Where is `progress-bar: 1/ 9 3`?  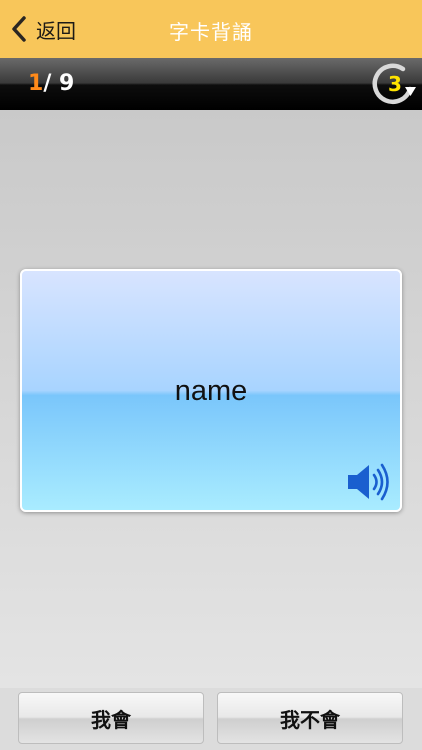
progress-bar: 1/ 9 3 is located at coordinates (211, 84).